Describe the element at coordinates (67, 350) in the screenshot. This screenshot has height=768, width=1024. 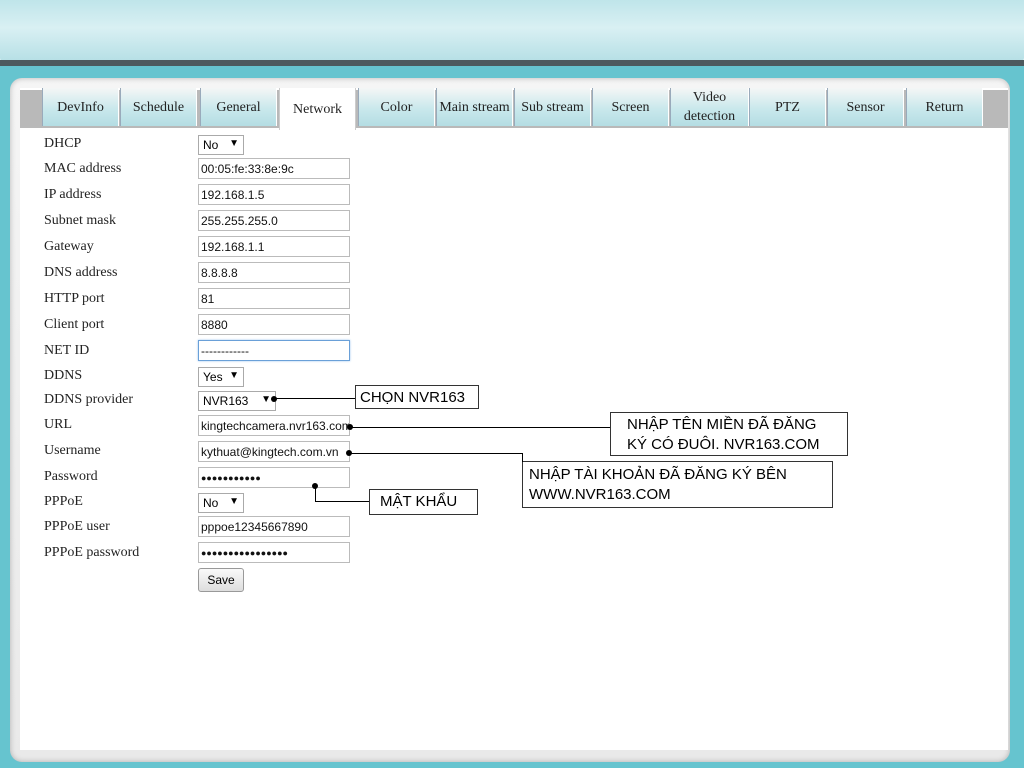
I see `net-id-label: NET ID` at that location.